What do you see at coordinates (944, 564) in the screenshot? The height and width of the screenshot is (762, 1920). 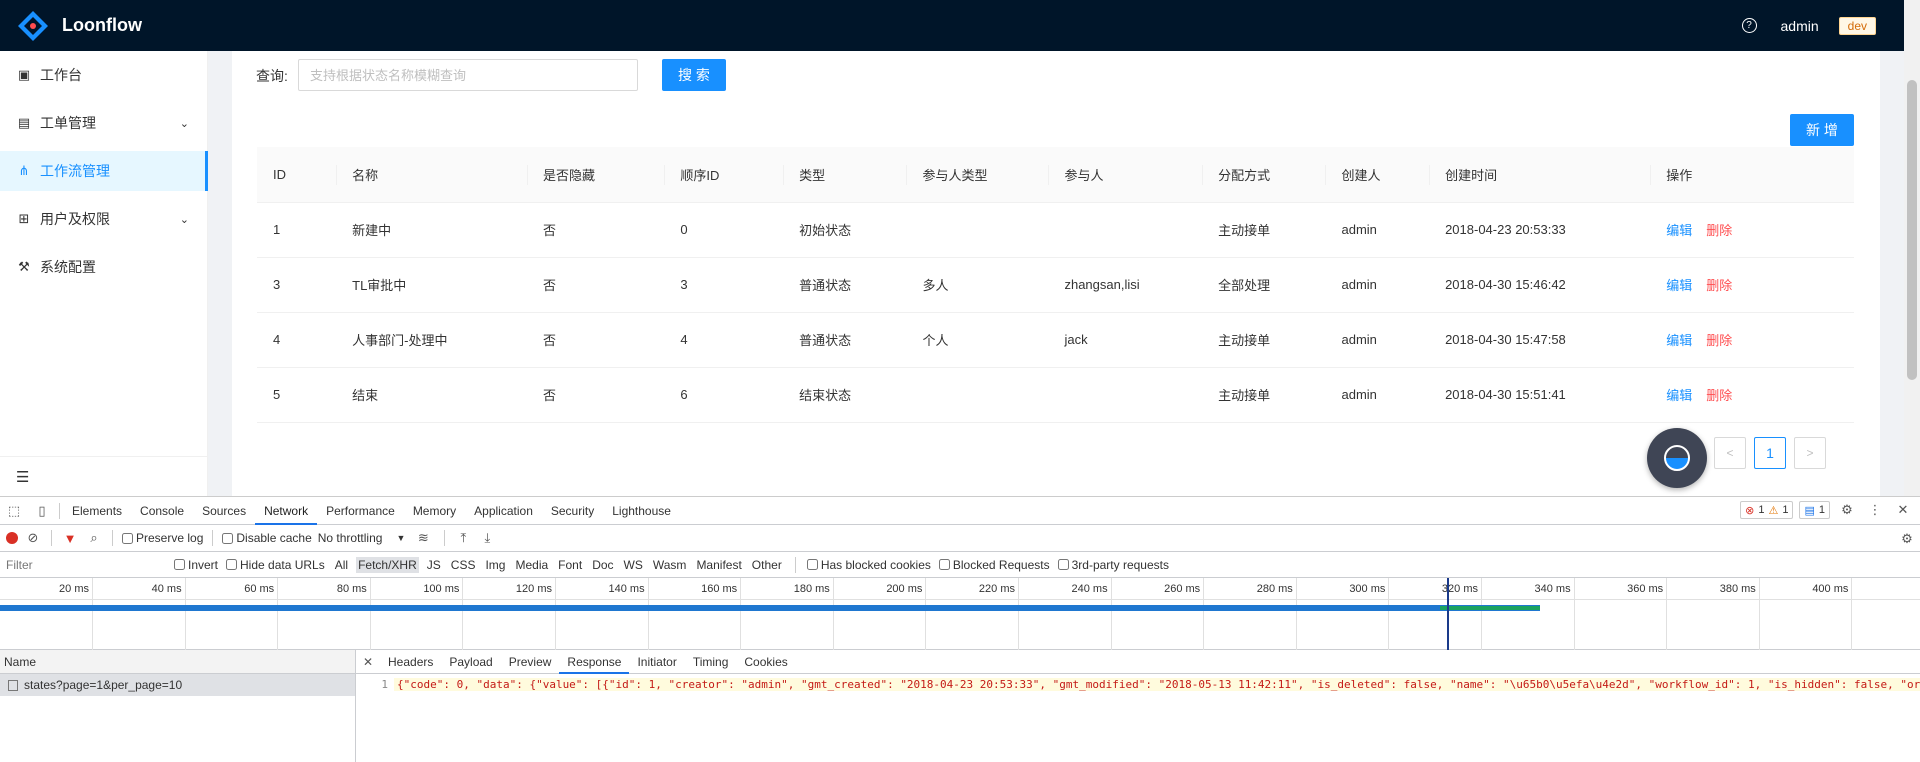 I see `blocked-requests-box` at bounding box center [944, 564].